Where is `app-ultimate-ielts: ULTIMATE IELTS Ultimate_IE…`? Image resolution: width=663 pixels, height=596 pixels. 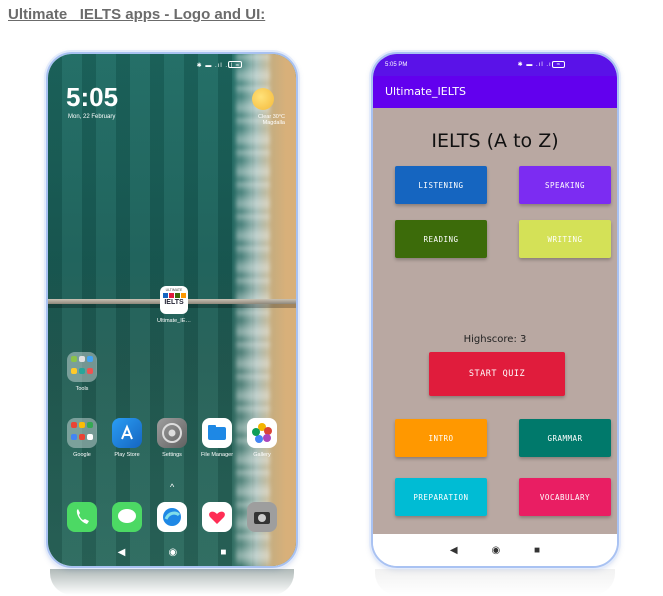 app-ultimate-ielts: ULTIMATE IELTS Ultimate_IE… is located at coordinates (174, 305).